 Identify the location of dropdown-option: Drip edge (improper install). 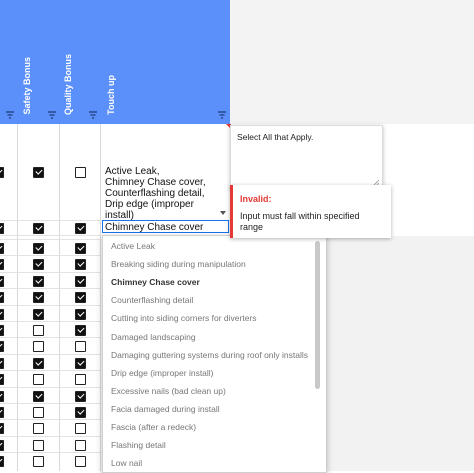
(162, 373).